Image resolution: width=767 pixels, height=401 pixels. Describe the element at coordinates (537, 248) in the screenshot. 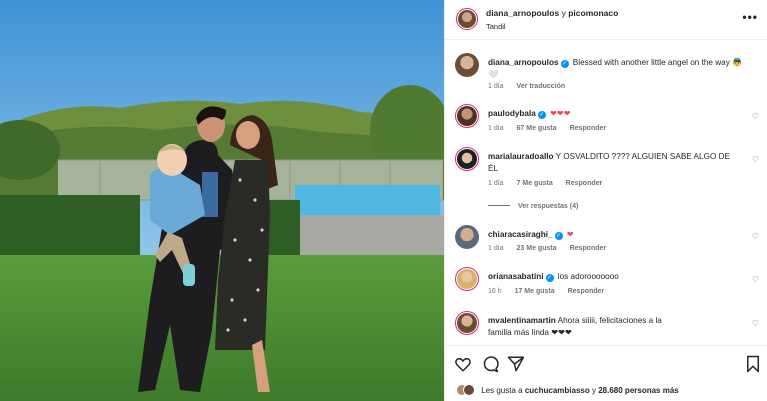

I see `comment-likes: 23 Me gusta` at that location.